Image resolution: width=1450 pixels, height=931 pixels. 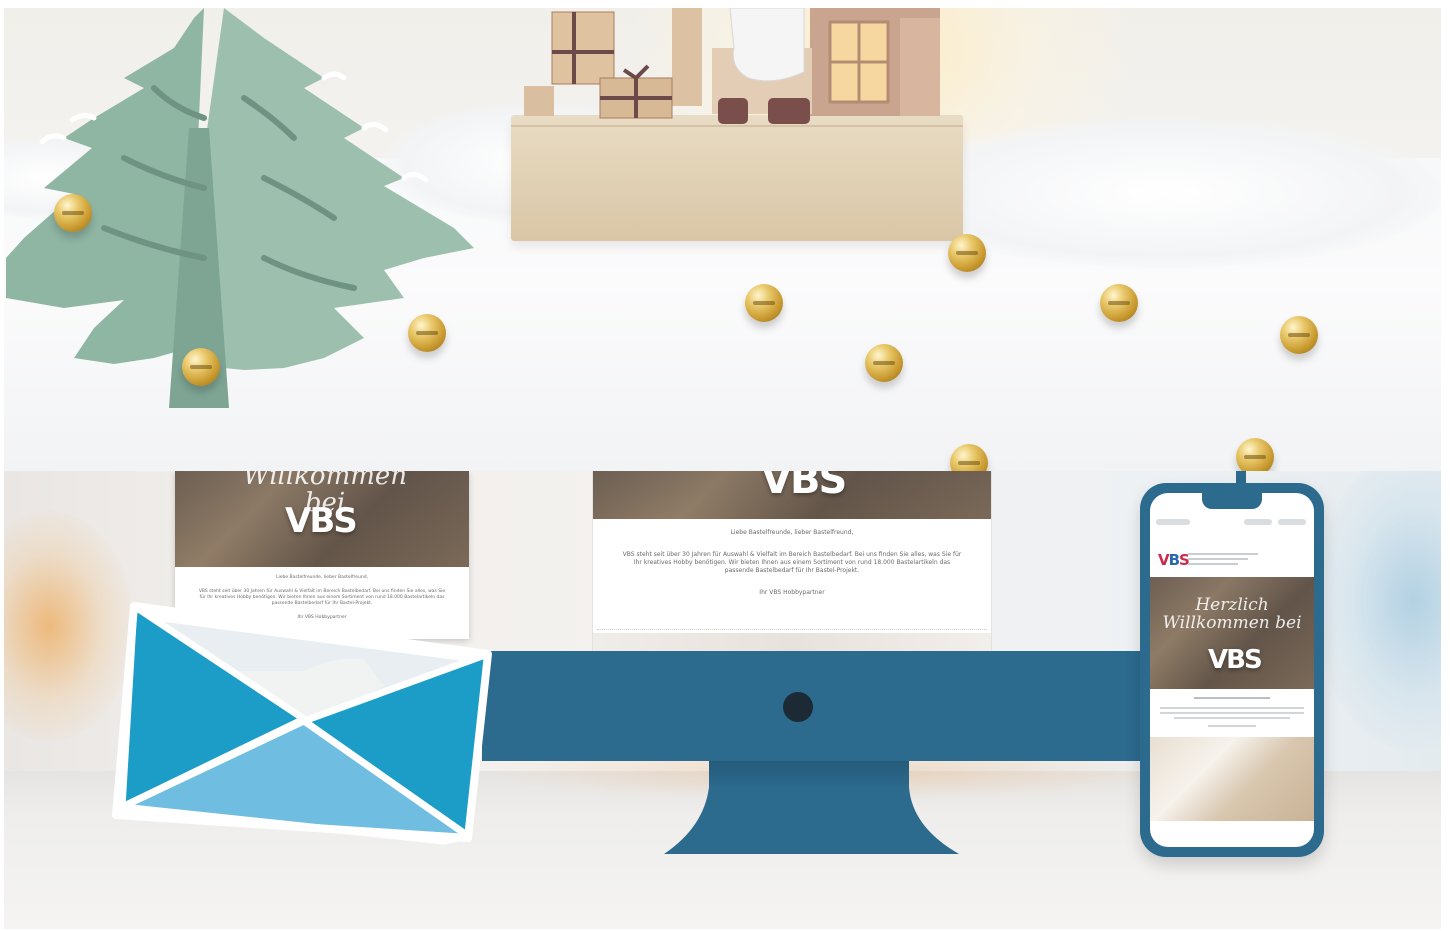 I want to click on smartphone-icon: VBS Herzlich Willkommen bei VBS, so click(x=1232, y=670).